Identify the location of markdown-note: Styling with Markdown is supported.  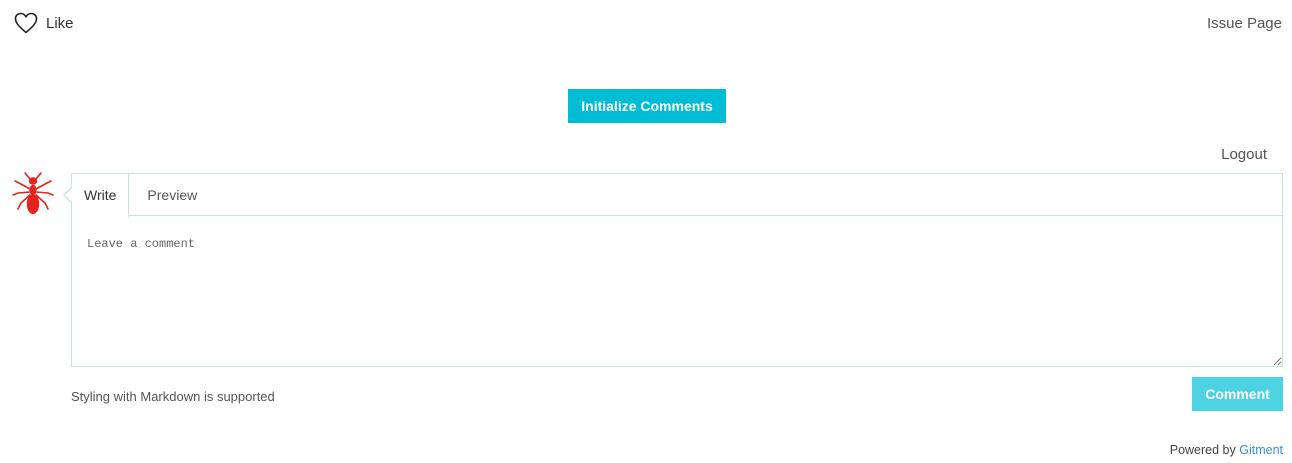
(173, 396).